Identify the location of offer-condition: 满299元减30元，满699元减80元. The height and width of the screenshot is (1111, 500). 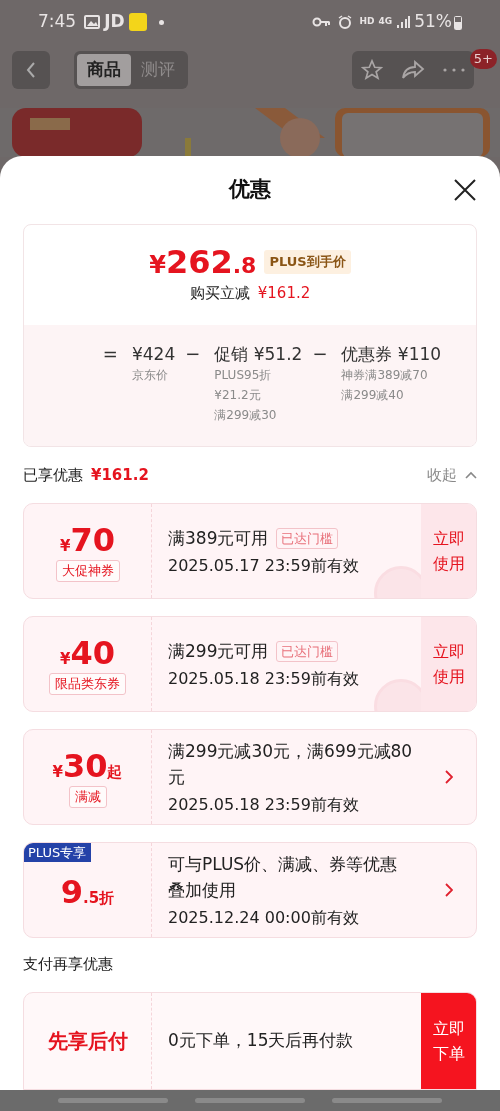
(290, 764).